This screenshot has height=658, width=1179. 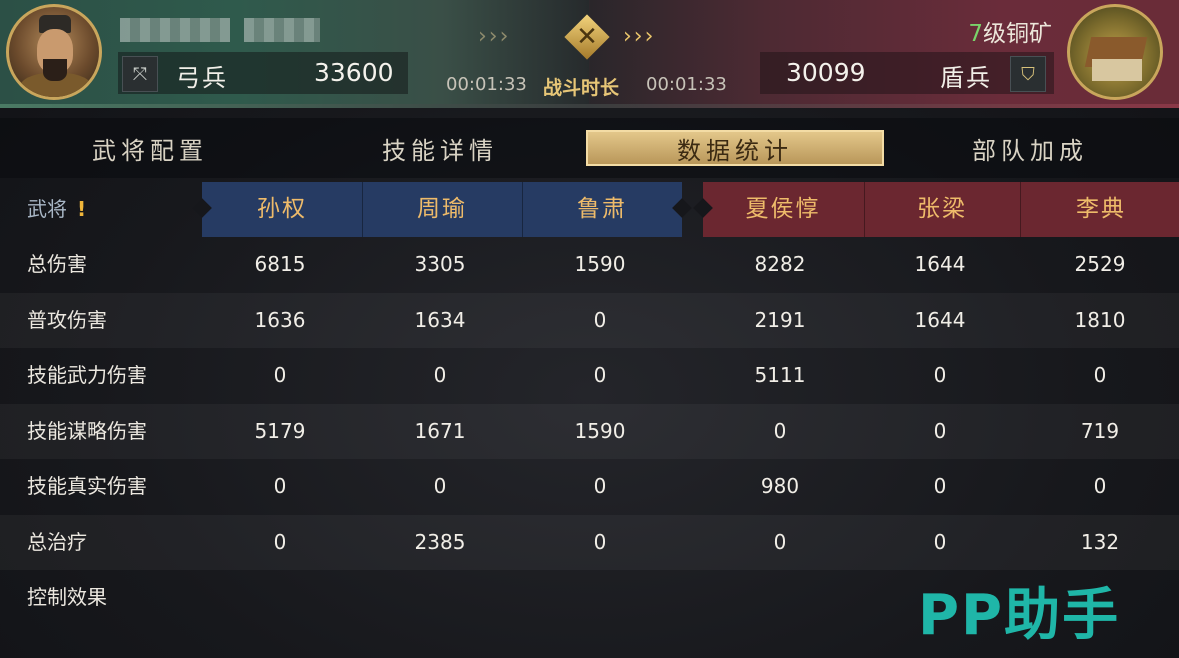 What do you see at coordinates (87, 430) in the screenshot?
I see `row-label: 技能谋略伤害` at bounding box center [87, 430].